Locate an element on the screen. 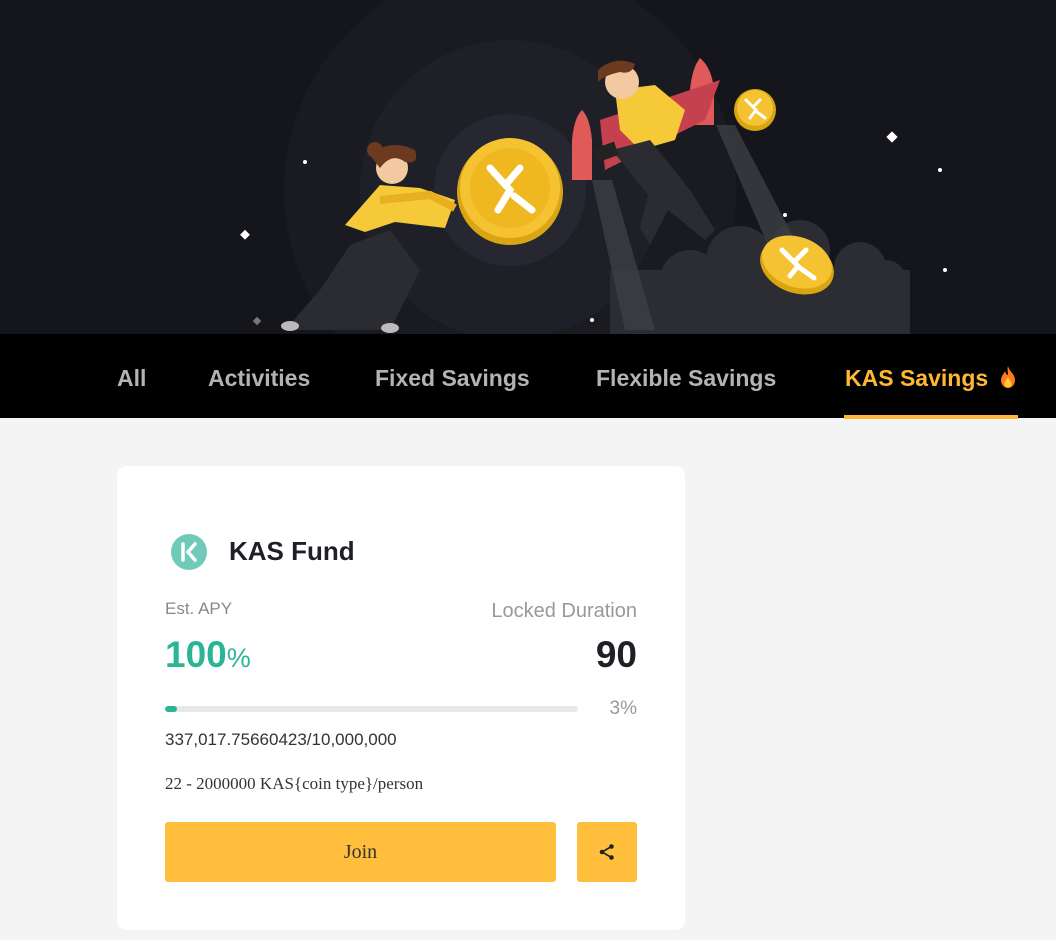 This screenshot has width=1056, height=940. tab-kas-savings: KAS Savings is located at coordinates (931, 376).